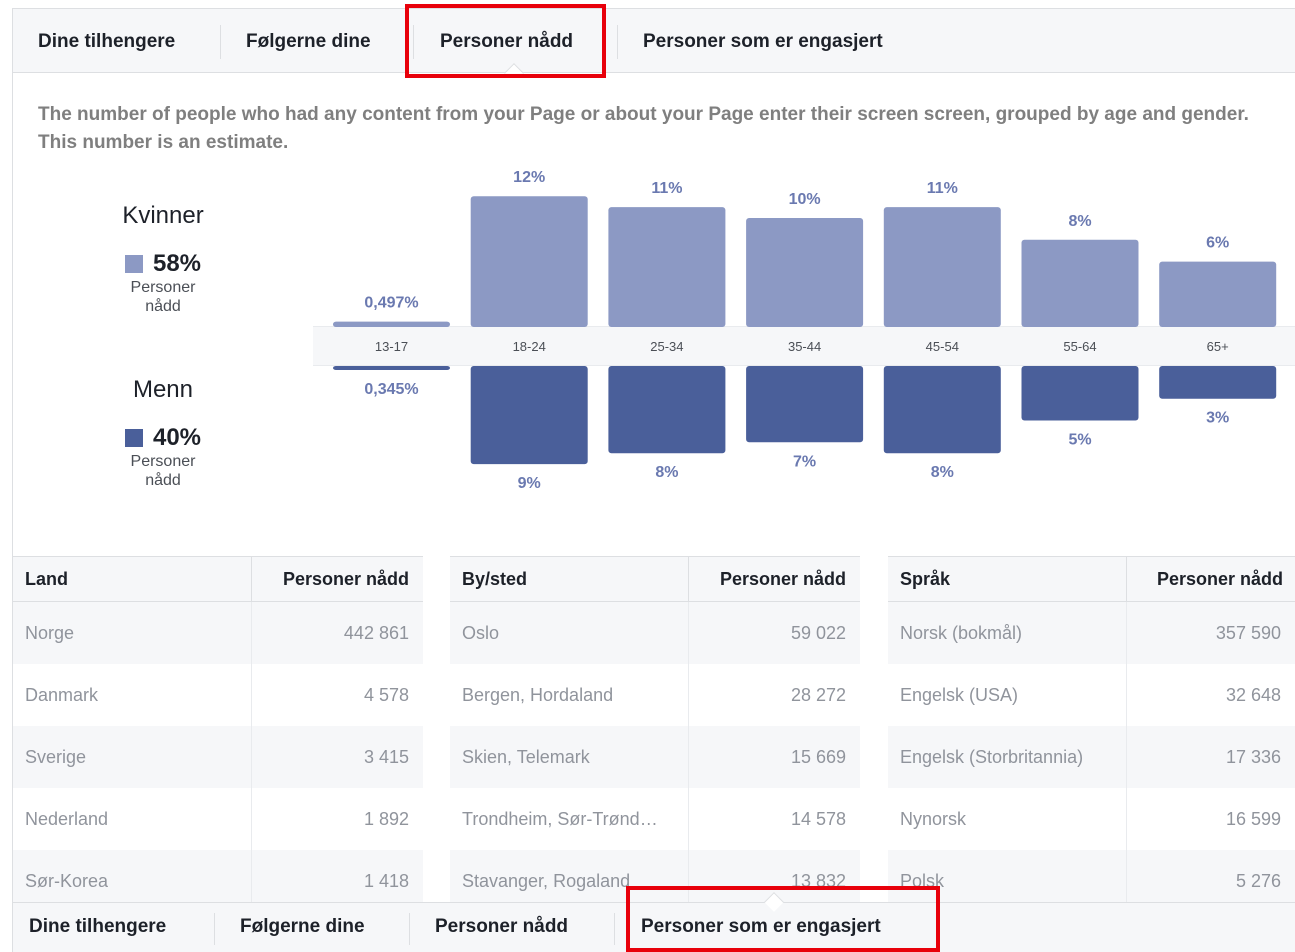 The width and height of the screenshot is (1295, 952). What do you see at coordinates (1079, 440) in the screenshot?
I see `data-label-men: 5%` at bounding box center [1079, 440].